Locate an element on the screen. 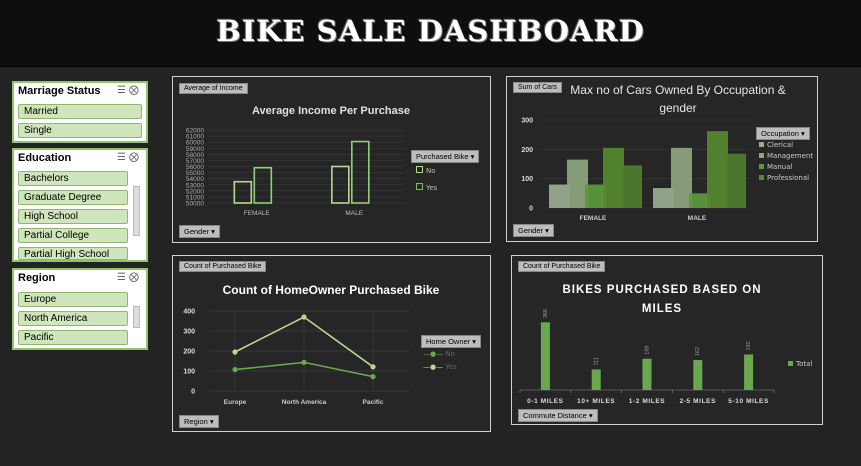 Image resolution: width=861 pixels, height=466 pixels. legend-label: Professional is located at coordinates (788, 178).